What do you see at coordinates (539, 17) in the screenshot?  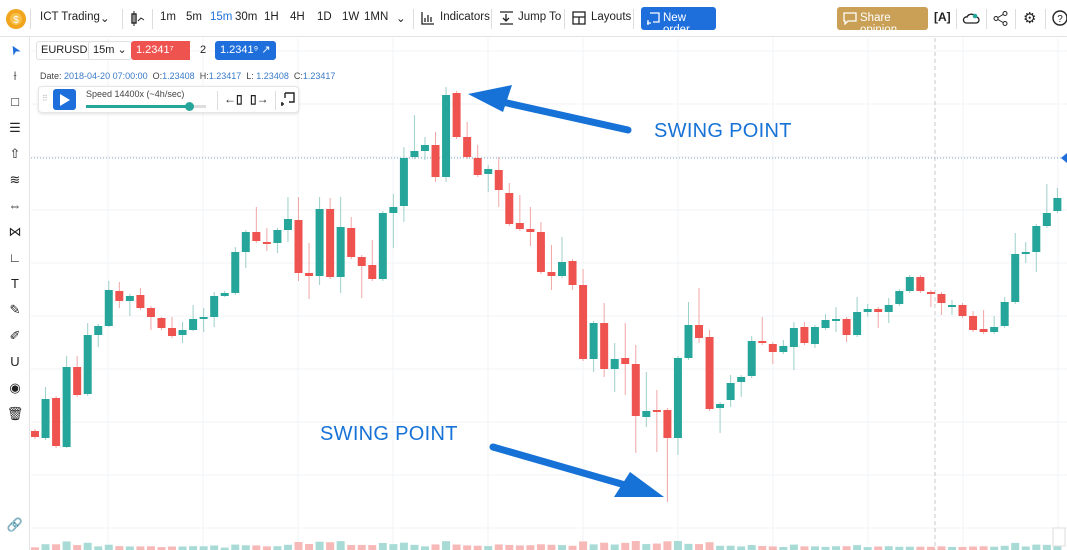 I see `jump-to-button: Jump To` at bounding box center [539, 17].